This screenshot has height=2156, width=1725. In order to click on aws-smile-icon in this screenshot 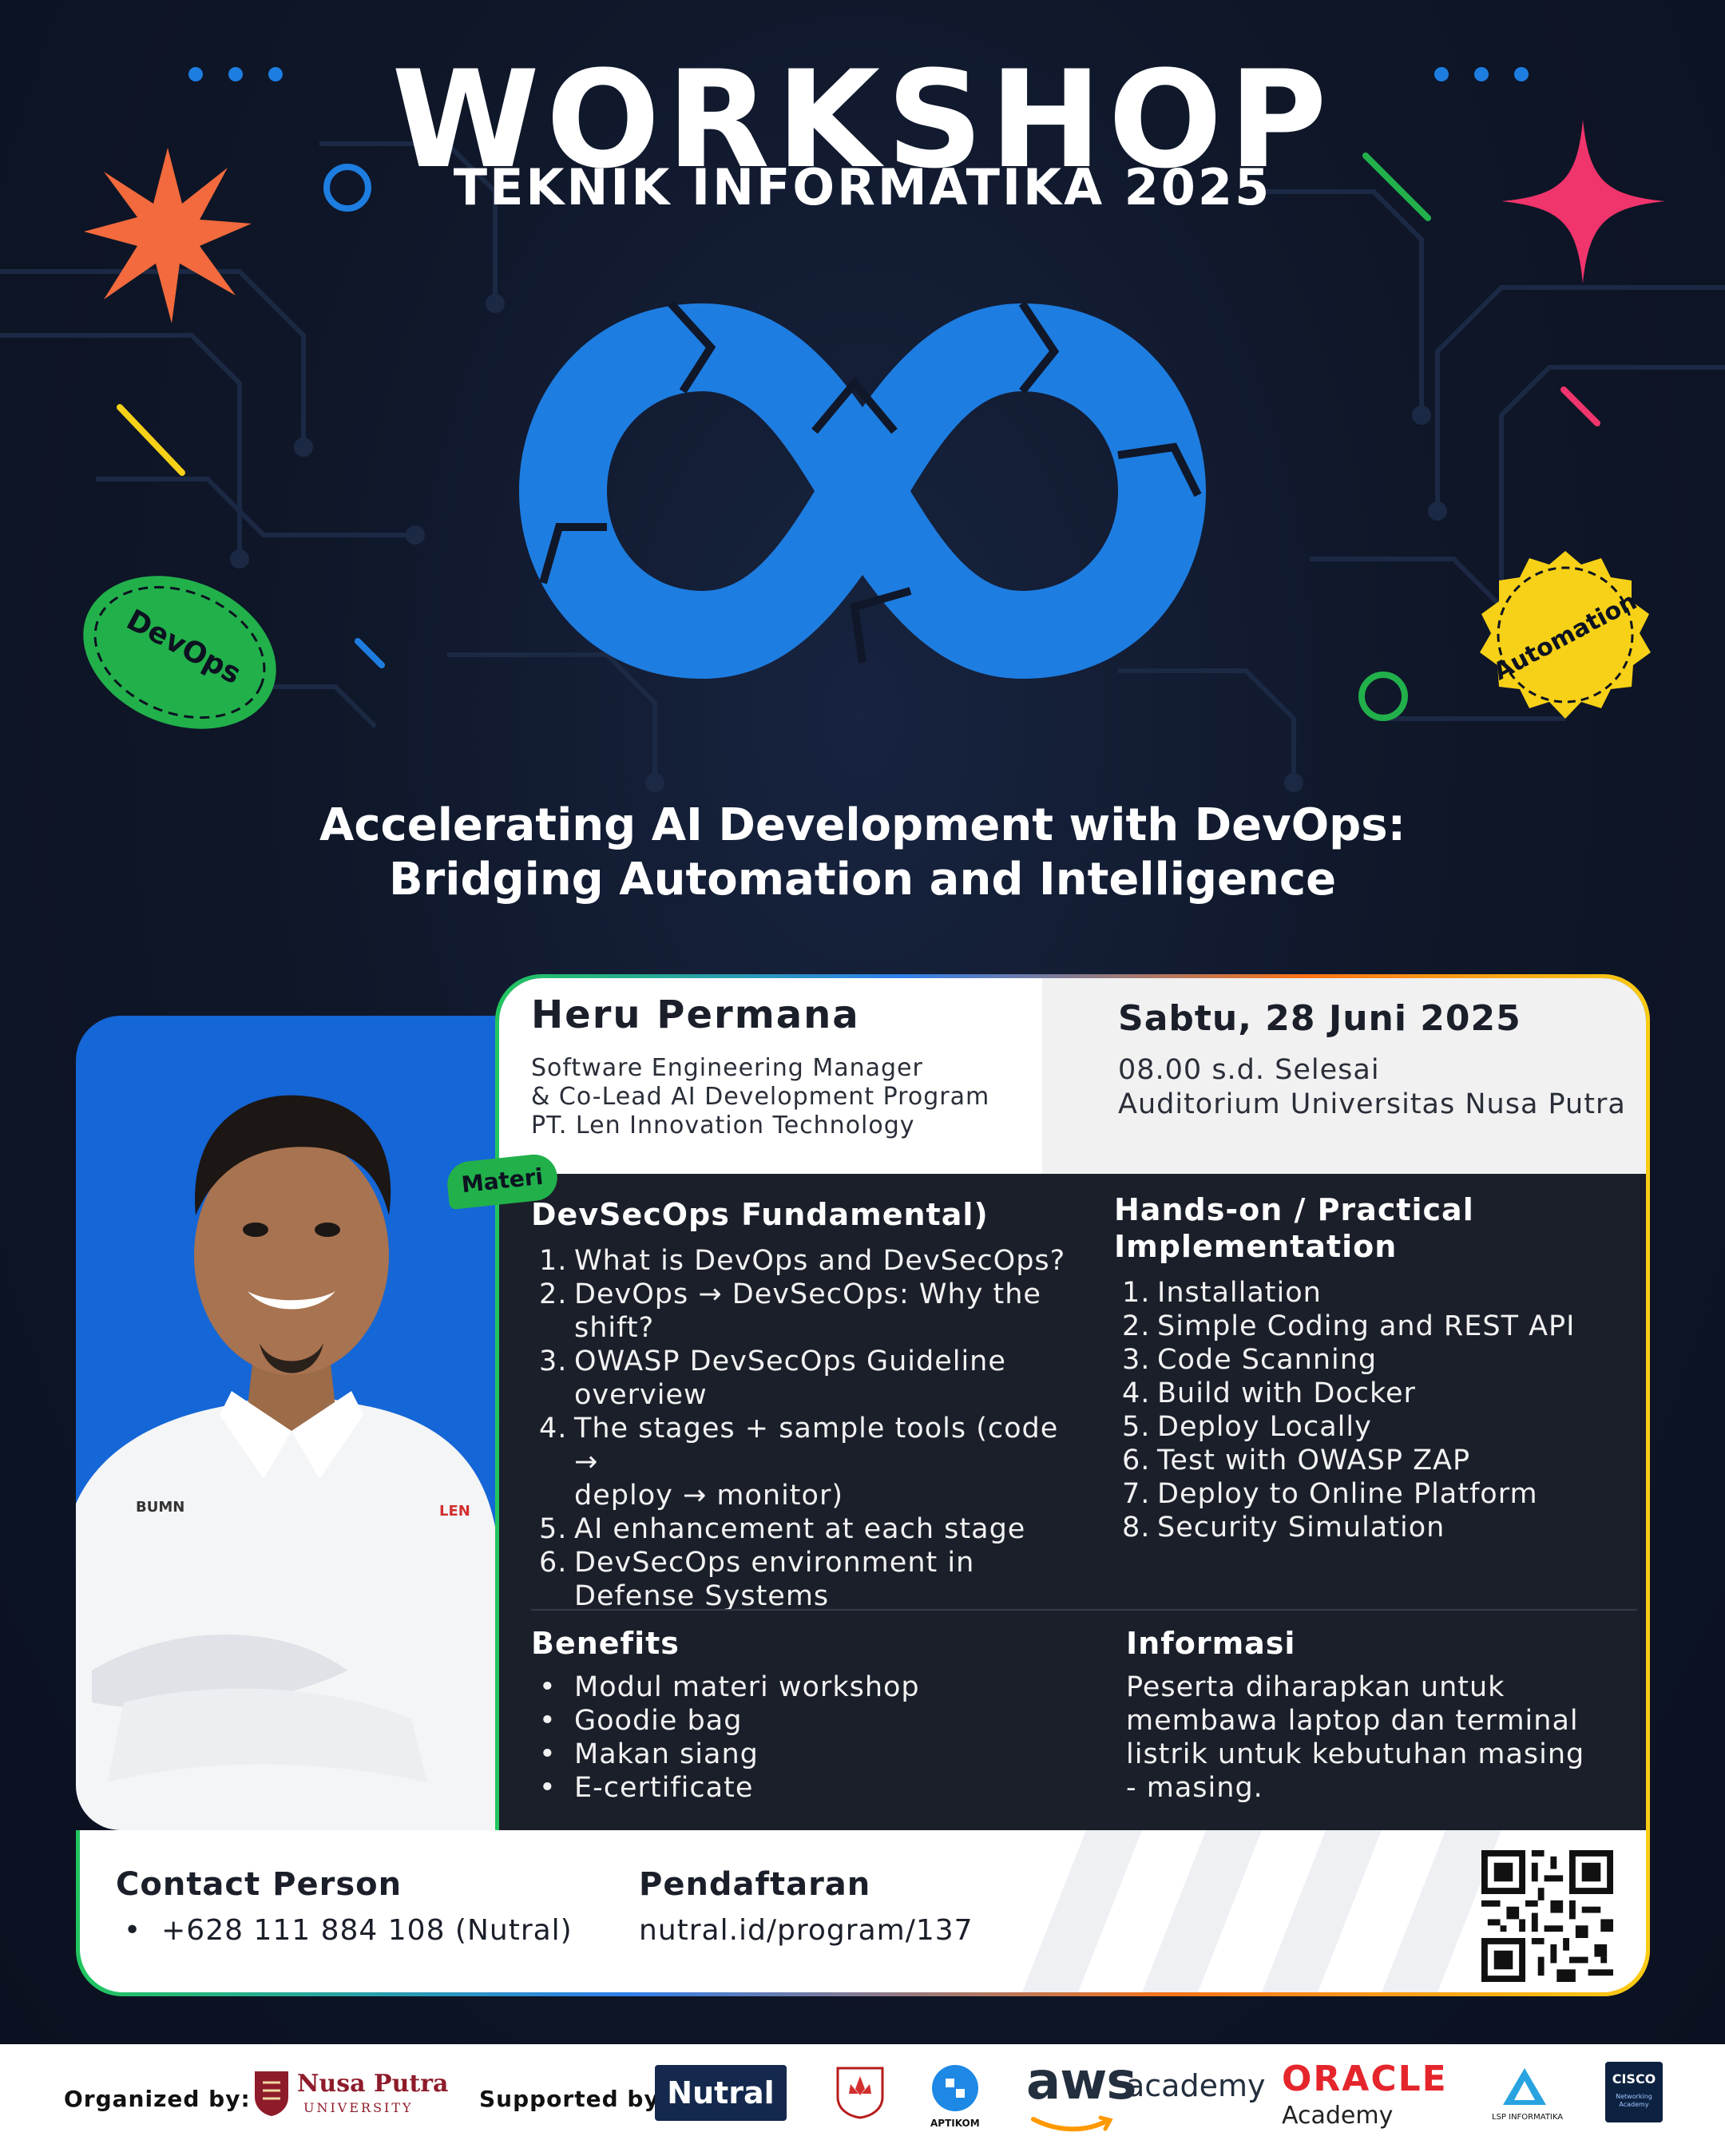, I will do `click(1072, 2123)`.